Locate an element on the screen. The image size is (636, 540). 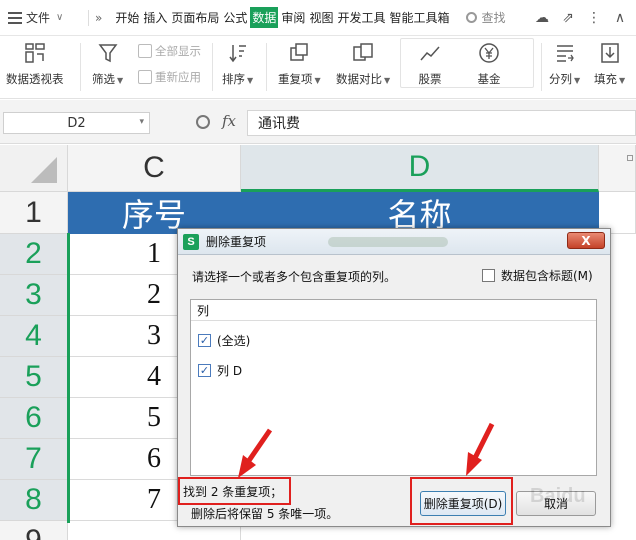
fund-button: 基金 is located at coordinates (489, 64).